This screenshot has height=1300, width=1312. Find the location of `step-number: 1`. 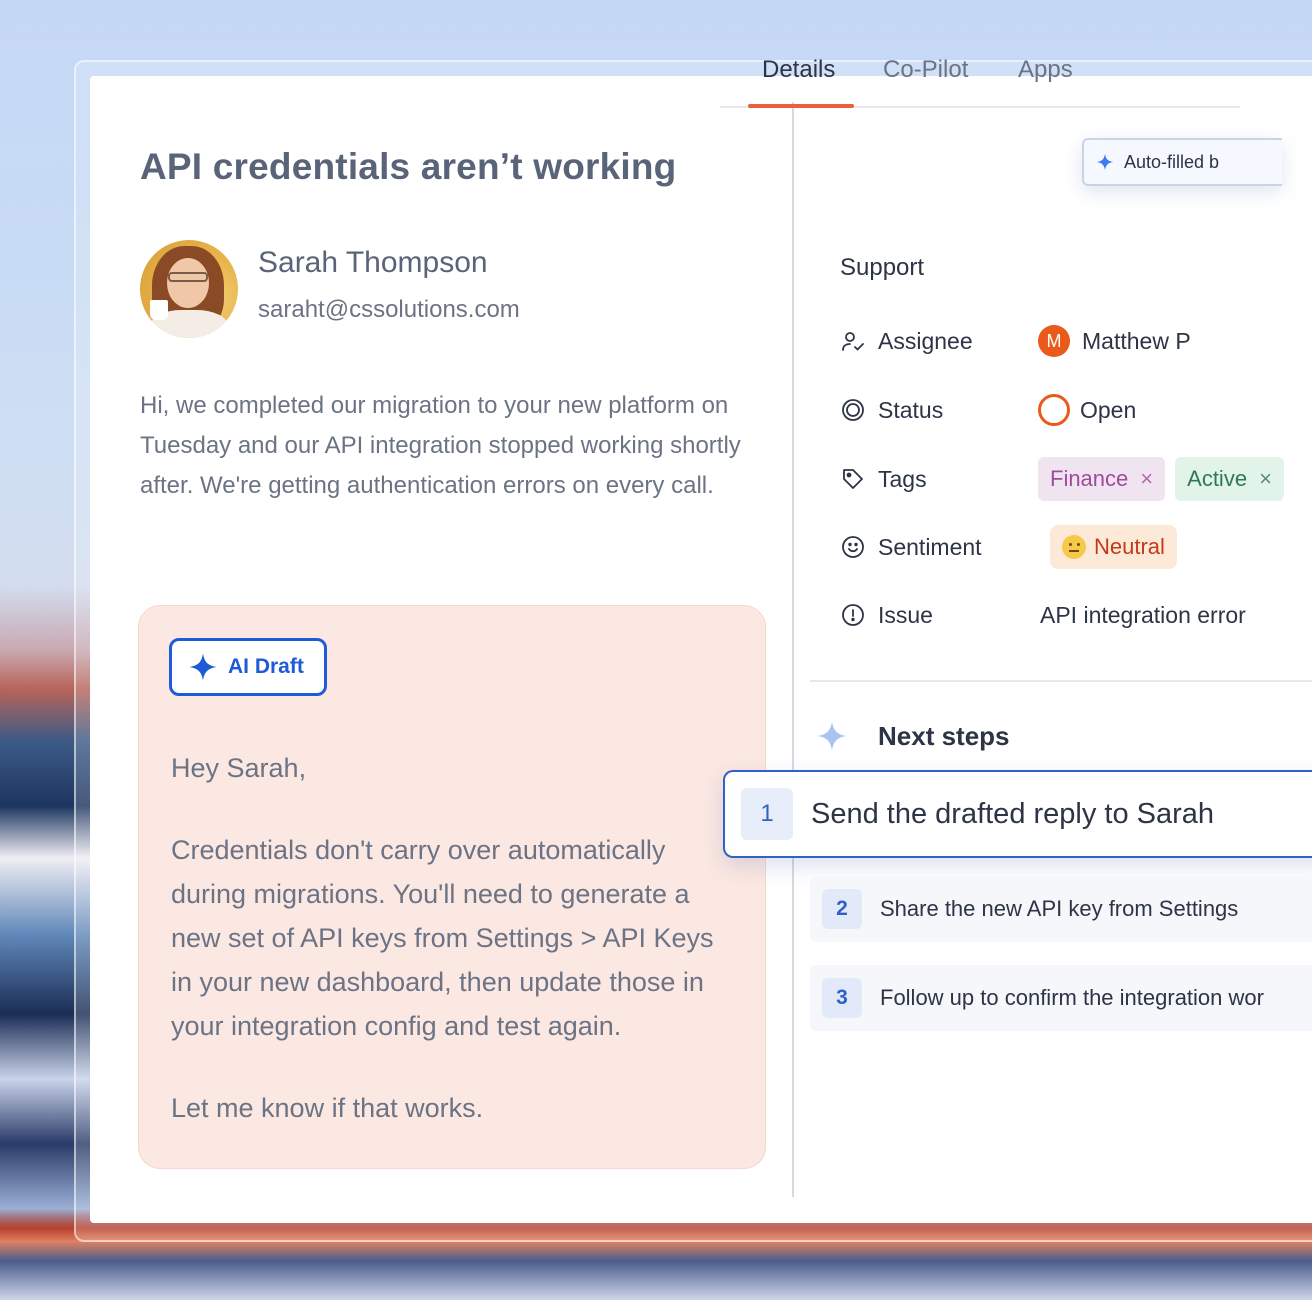

step-number: 1 is located at coordinates (767, 814).